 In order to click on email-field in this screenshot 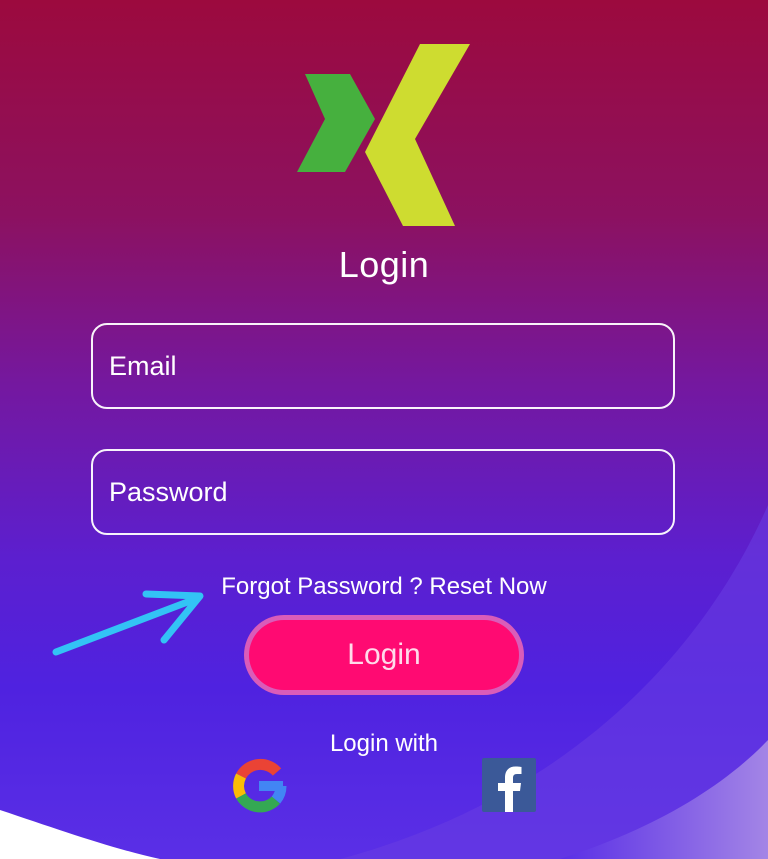, I will do `click(383, 366)`.